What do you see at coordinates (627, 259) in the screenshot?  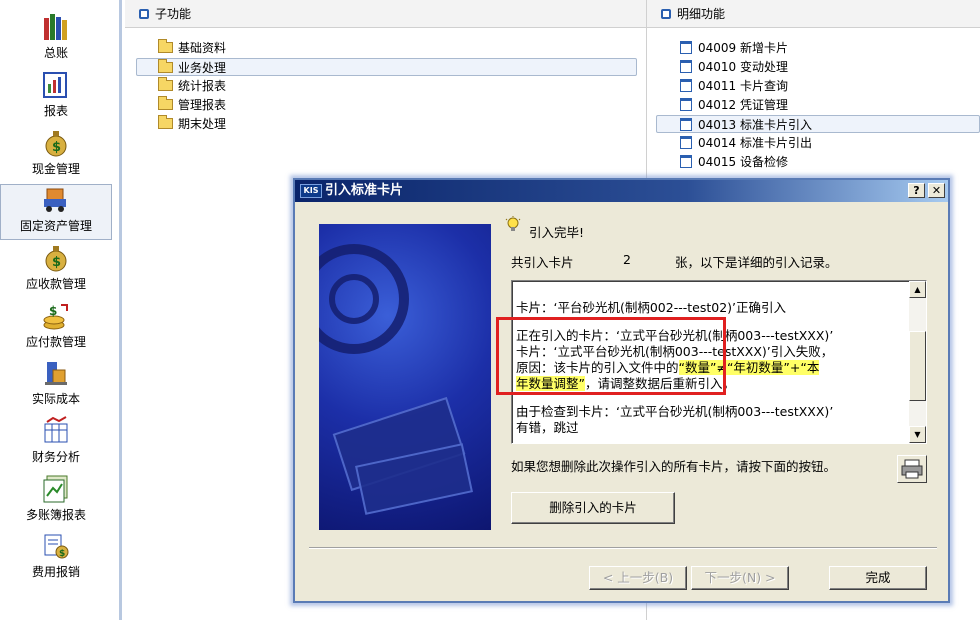 I see `summary-count: 2` at bounding box center [627, 259].